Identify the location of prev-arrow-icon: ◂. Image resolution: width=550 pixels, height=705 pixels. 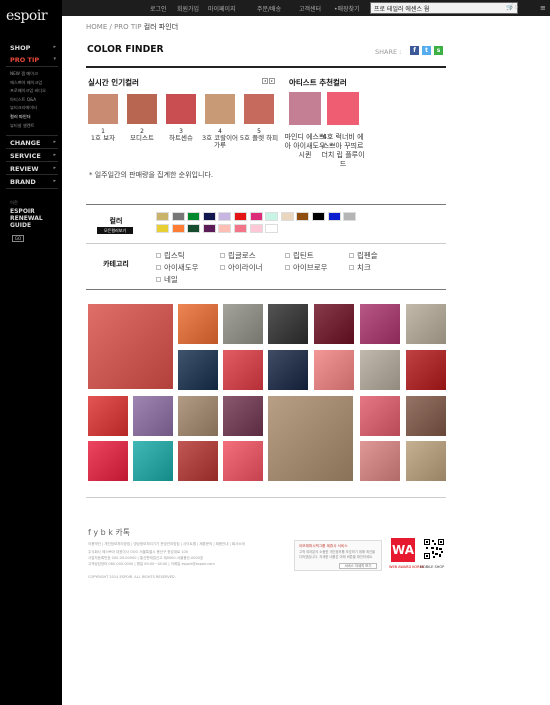
(265, 81).